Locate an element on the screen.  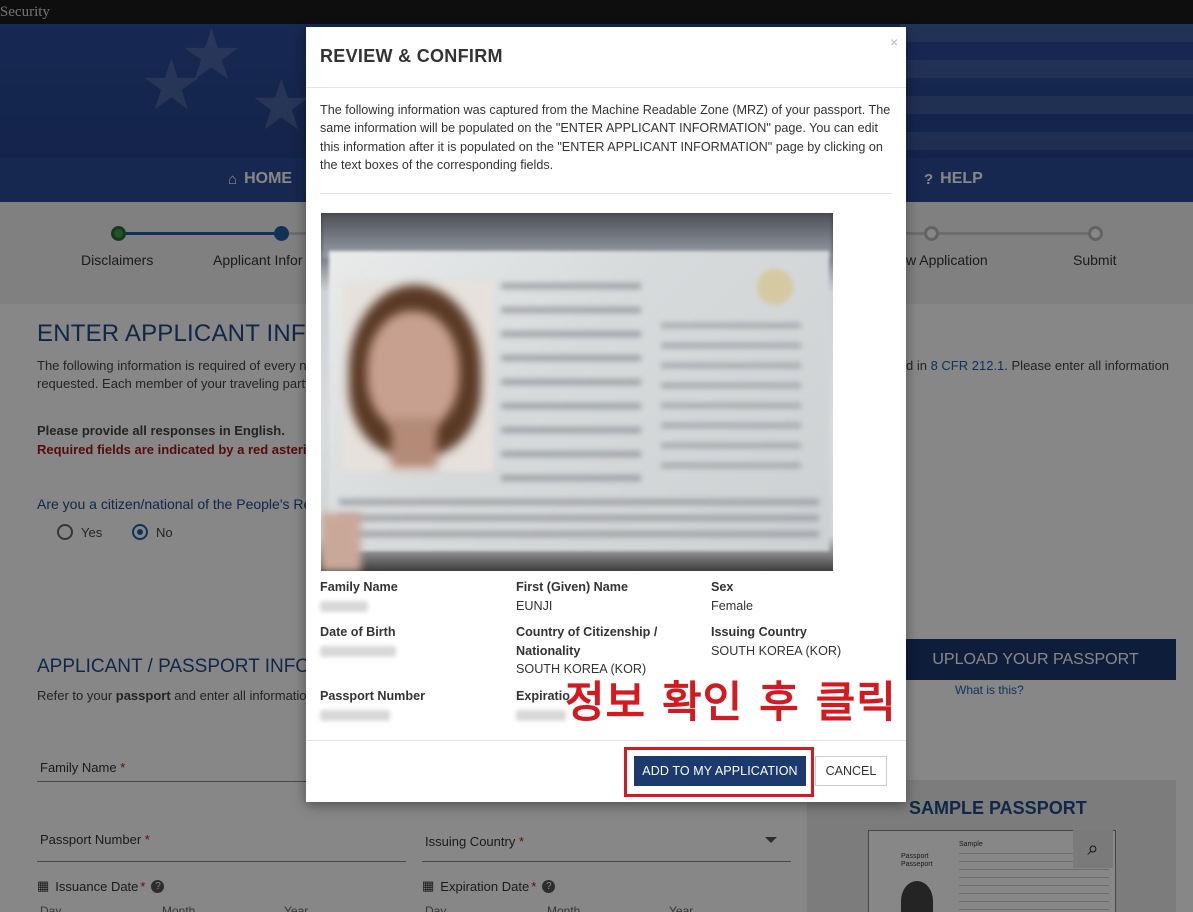
instruction-annotation: 정보 확인 후 클릭 is located at coordinates (731, 703).